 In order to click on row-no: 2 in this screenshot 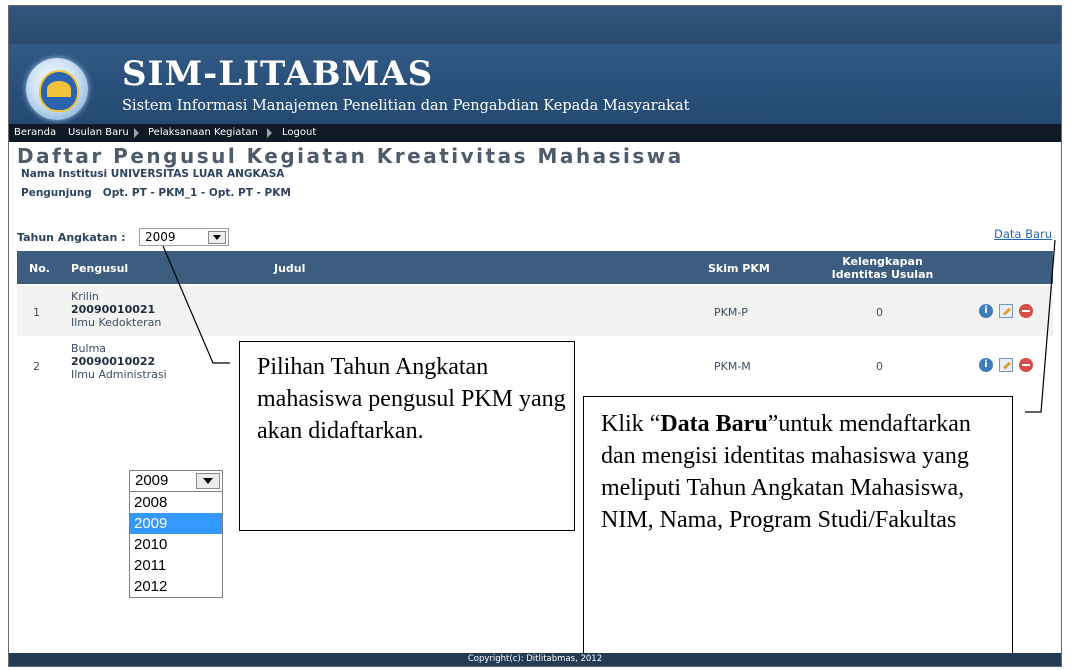, I will do `click(36, 366)`.